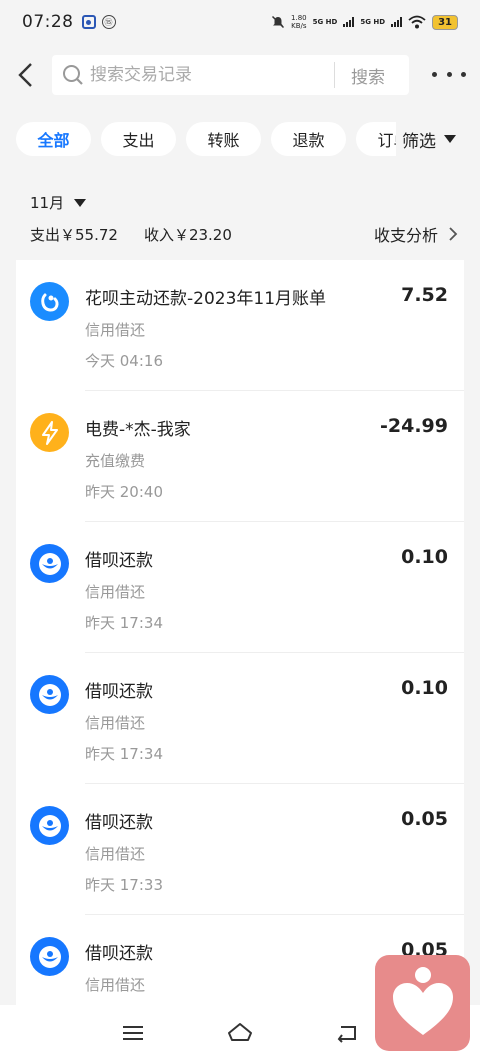 The height and width of the screenshot is (1061, 480). I want to click on search-bar: 搜索, so click(230, 75).